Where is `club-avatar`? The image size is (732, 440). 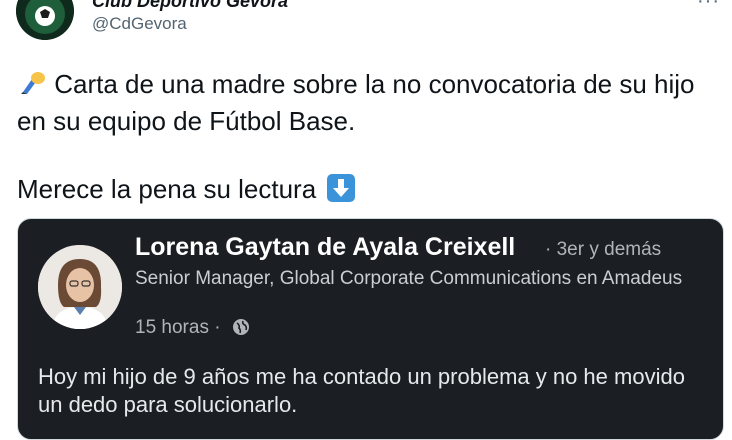 club-avatar is located at coordinates (45, 20).